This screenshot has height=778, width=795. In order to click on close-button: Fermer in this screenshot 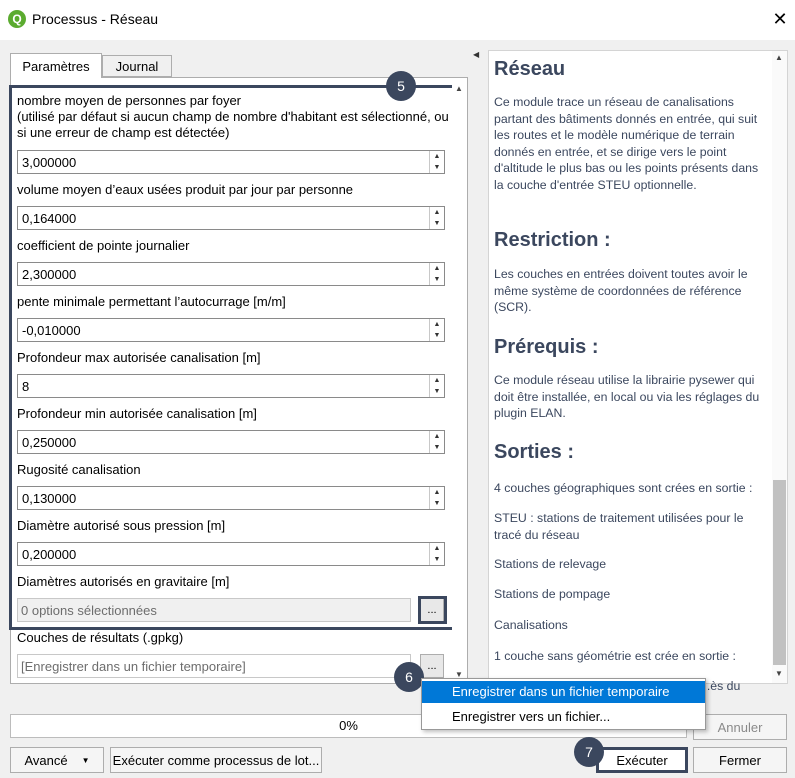, I will do `click(740, 760)`.